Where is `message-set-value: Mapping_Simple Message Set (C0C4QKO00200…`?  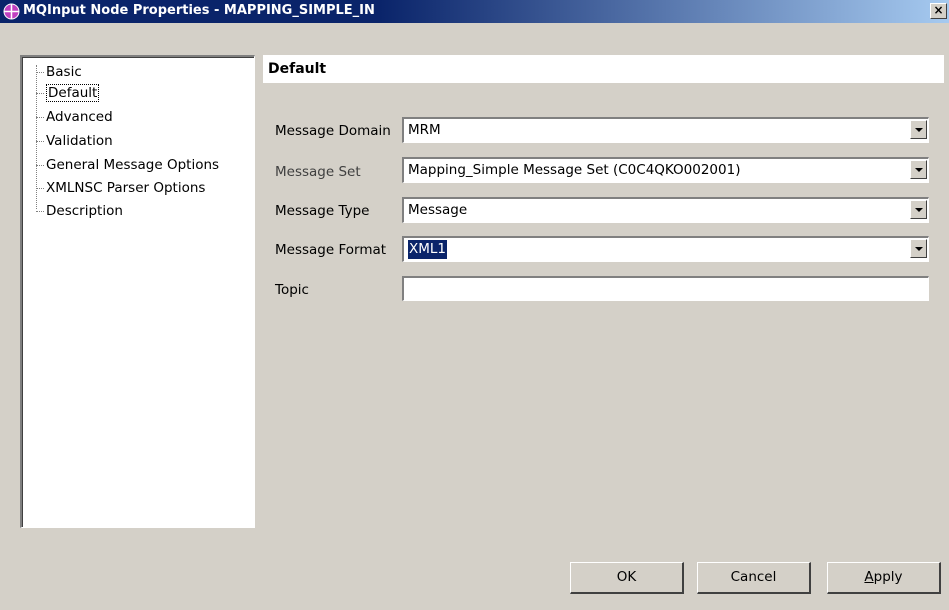
message-set-value: Mapping_Simple Message Set (C0C4QKO00200… is located at coordinates (574, 170).